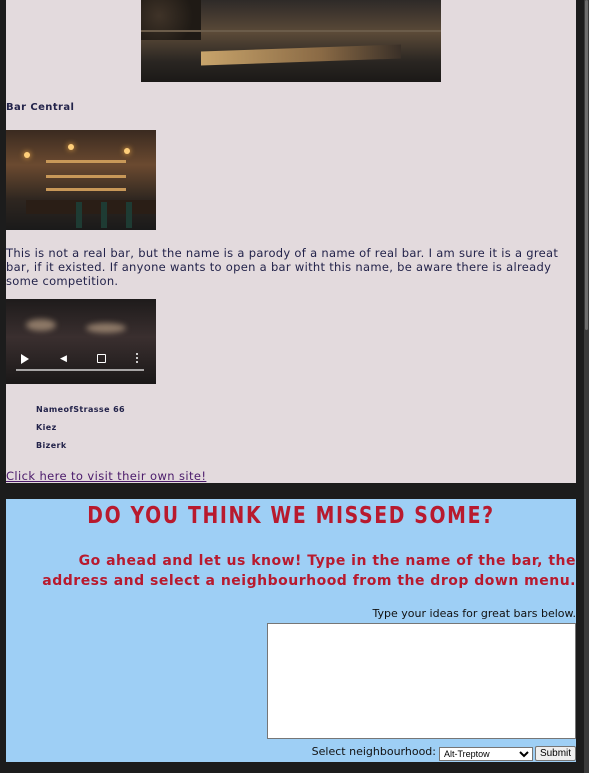  I want to click on neighbourhood-select: Alt-Treptow, so click(486, 754).